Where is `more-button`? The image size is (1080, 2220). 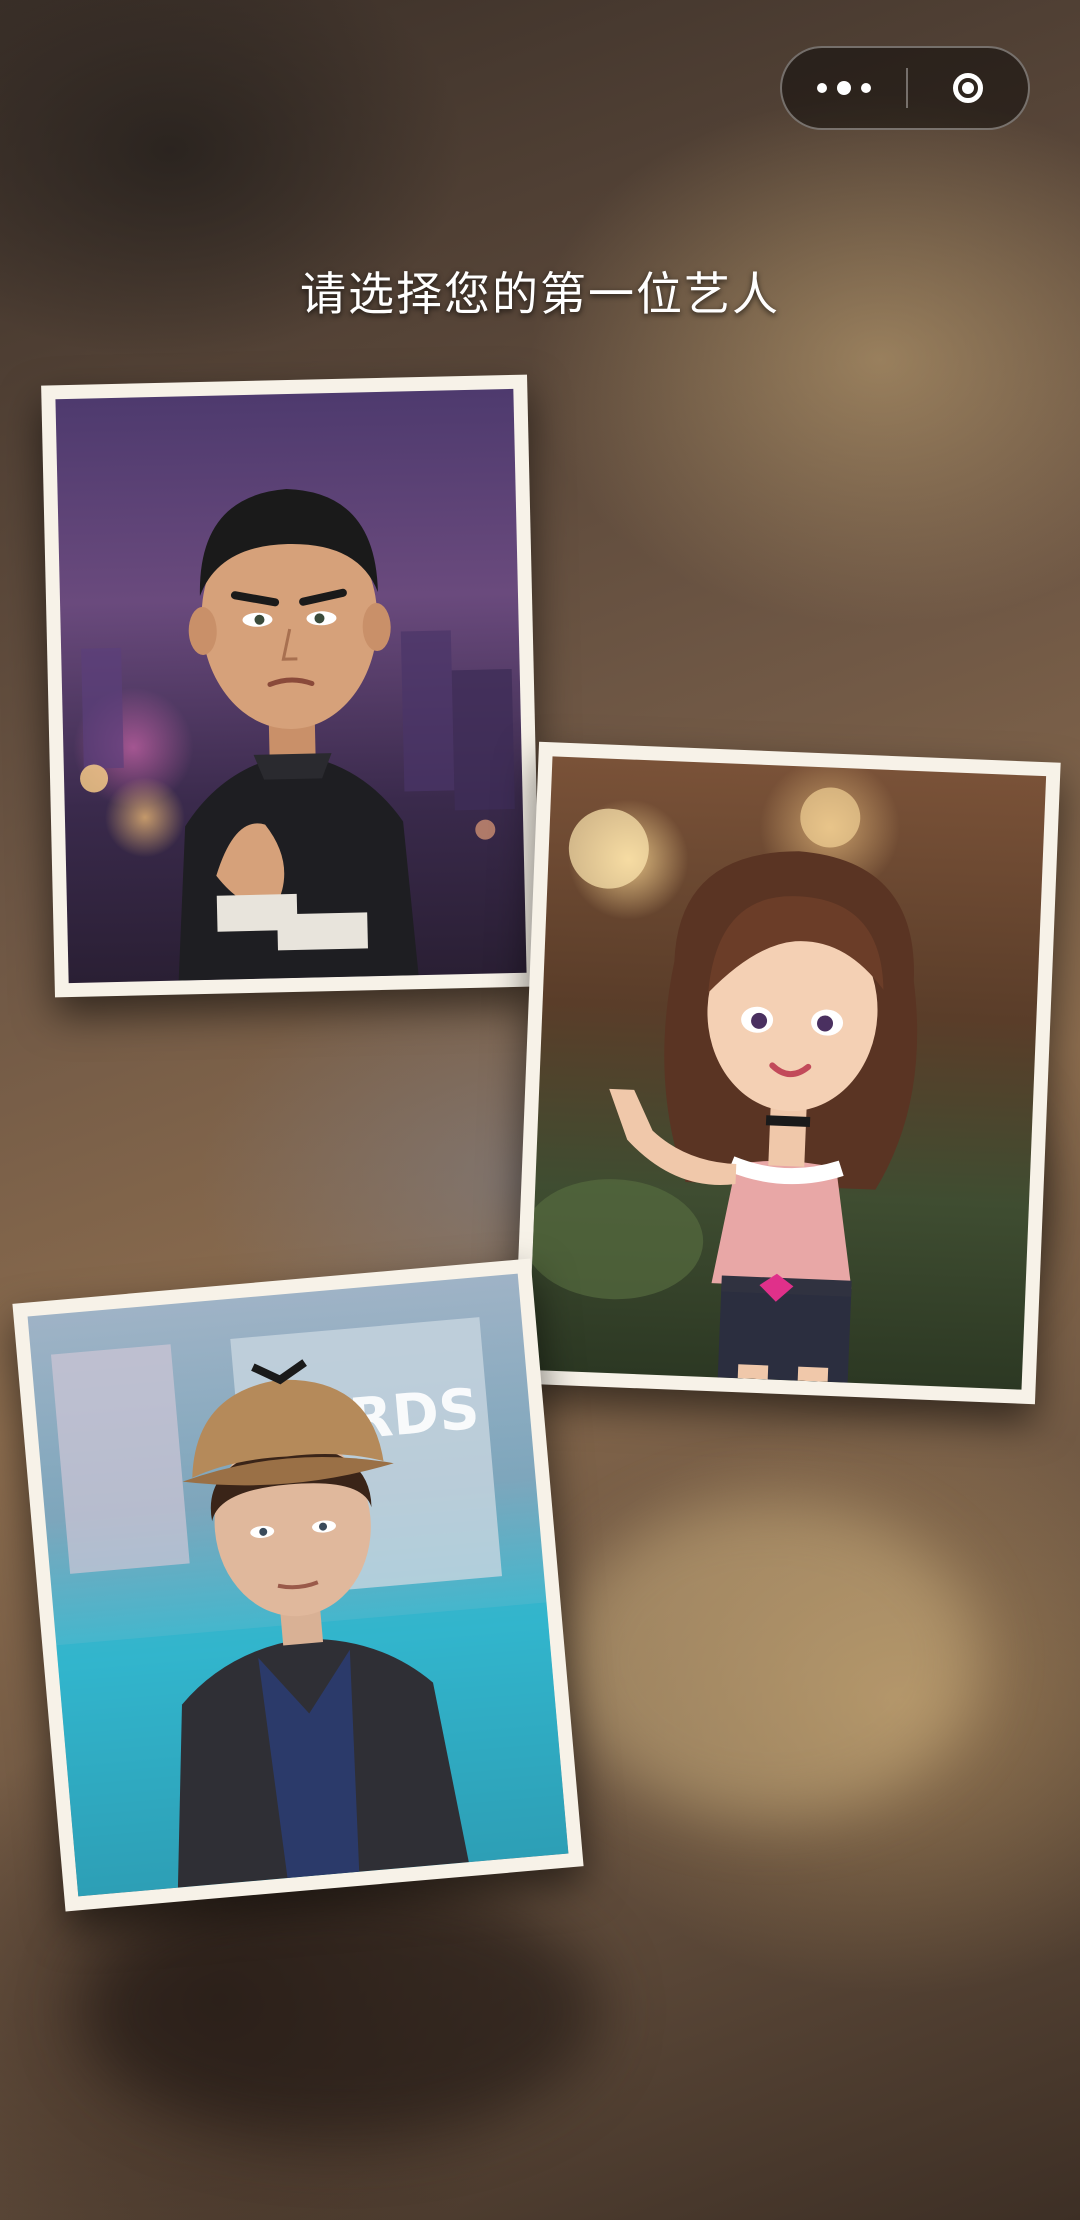 more-button is located at coordinates (844, 88).